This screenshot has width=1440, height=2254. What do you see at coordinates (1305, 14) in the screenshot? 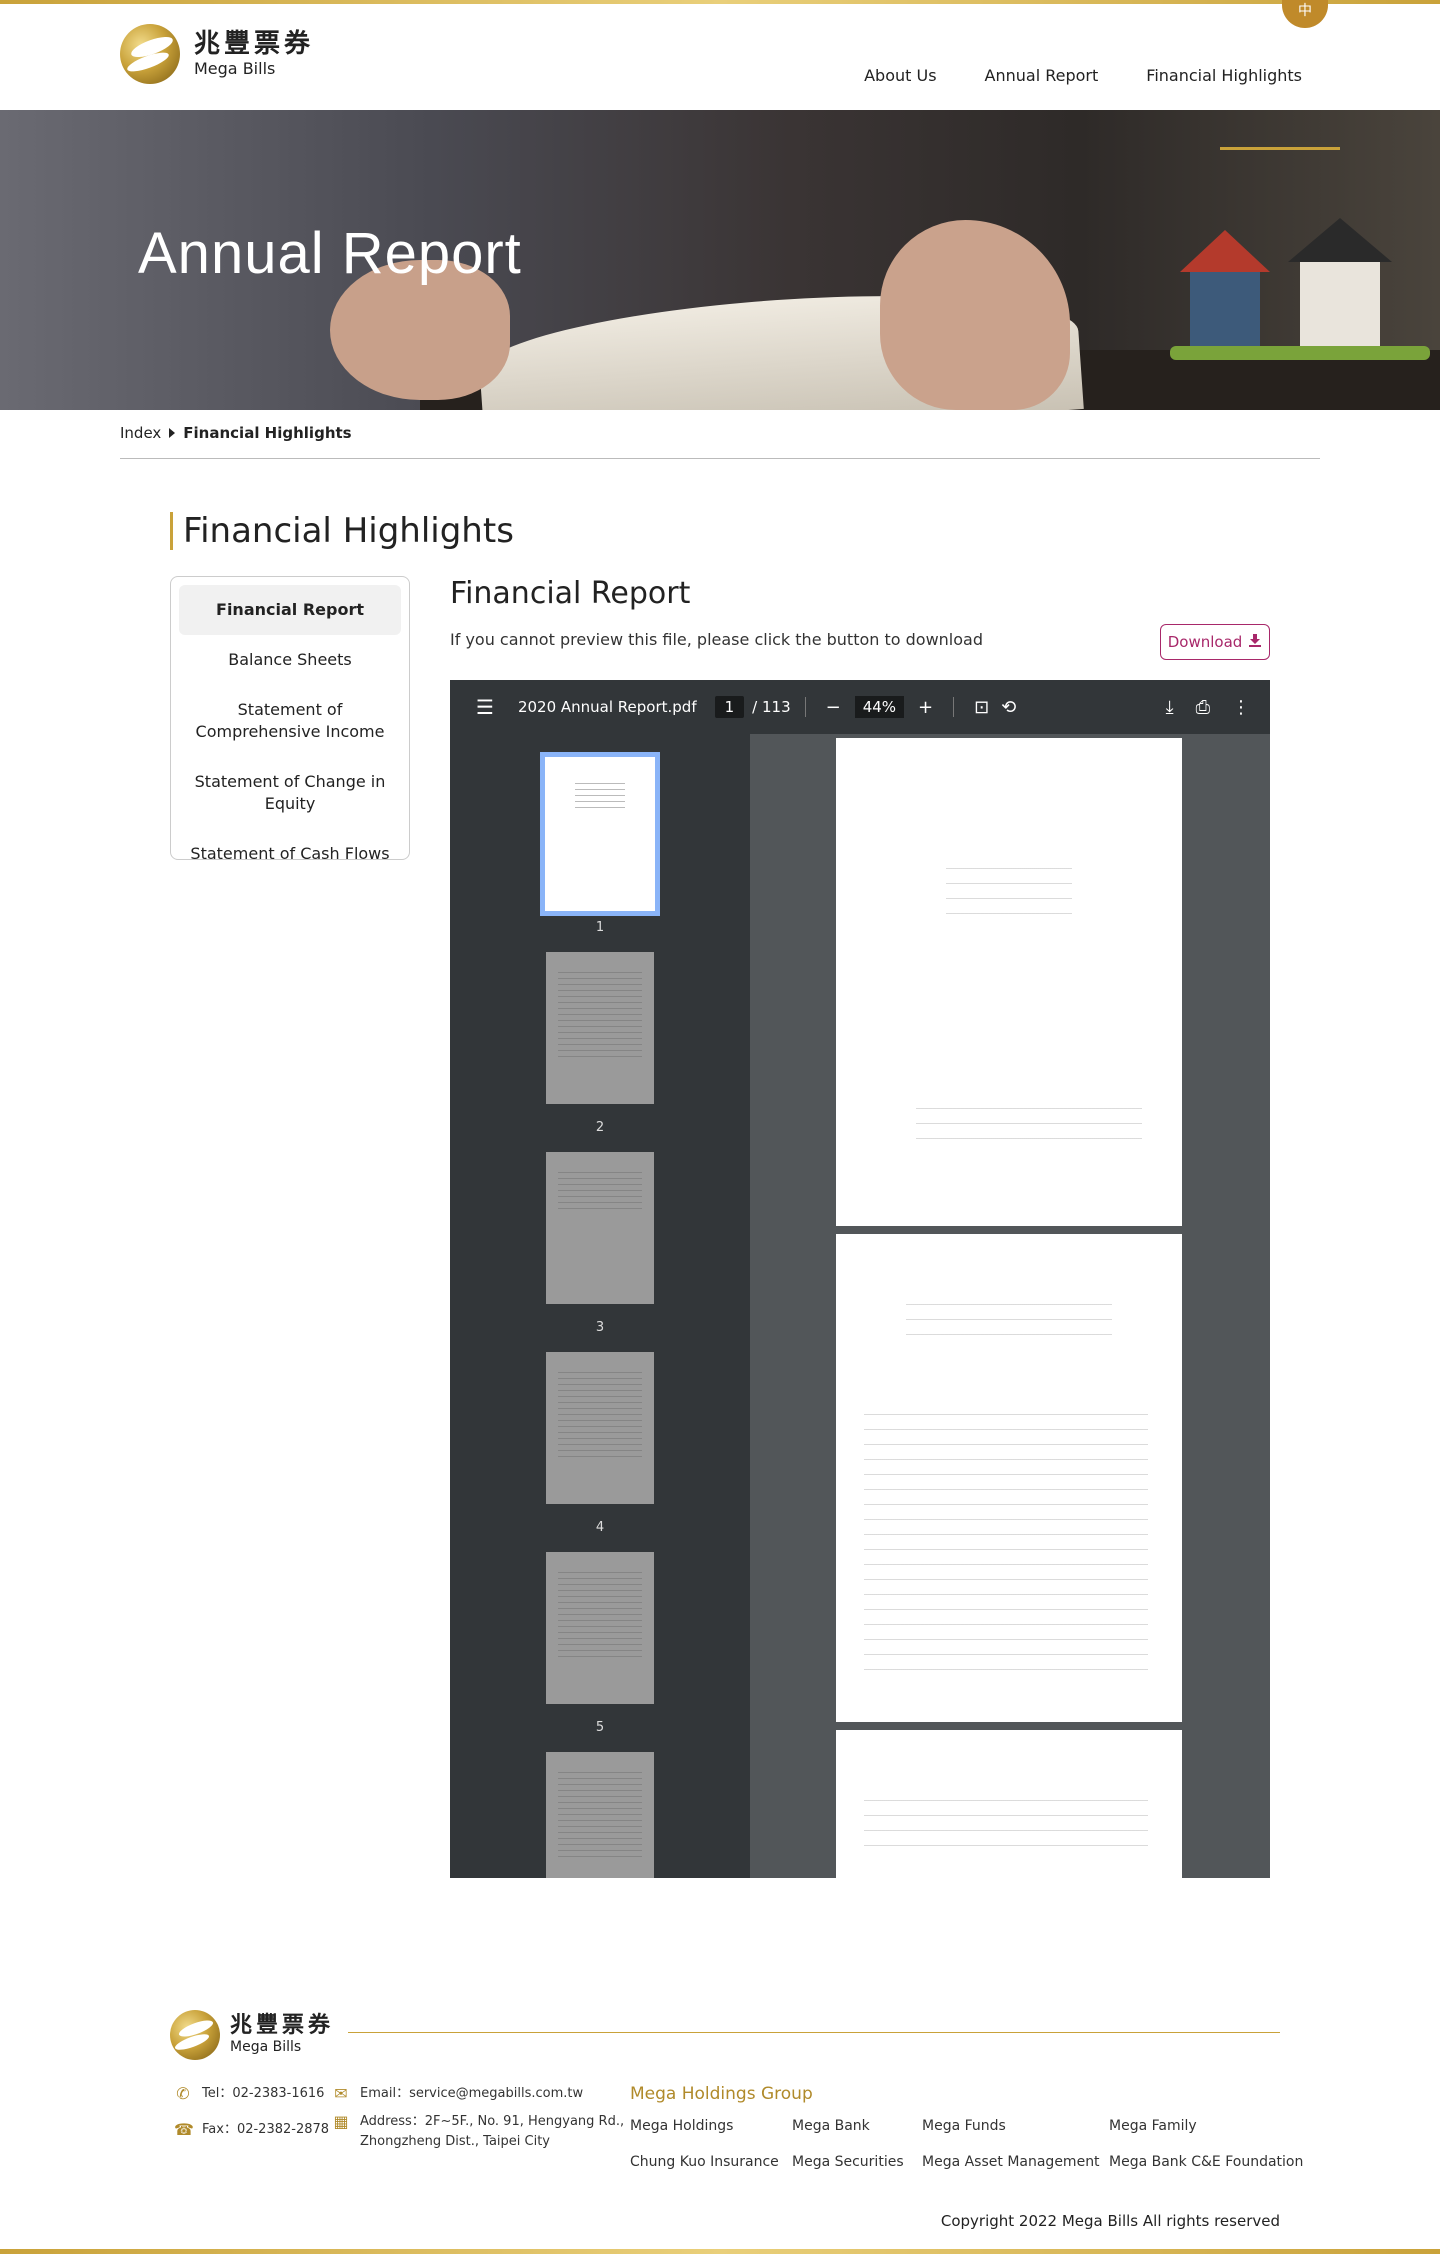
I see `language-toggle-button: 中` at bounding box center [1305, 14].